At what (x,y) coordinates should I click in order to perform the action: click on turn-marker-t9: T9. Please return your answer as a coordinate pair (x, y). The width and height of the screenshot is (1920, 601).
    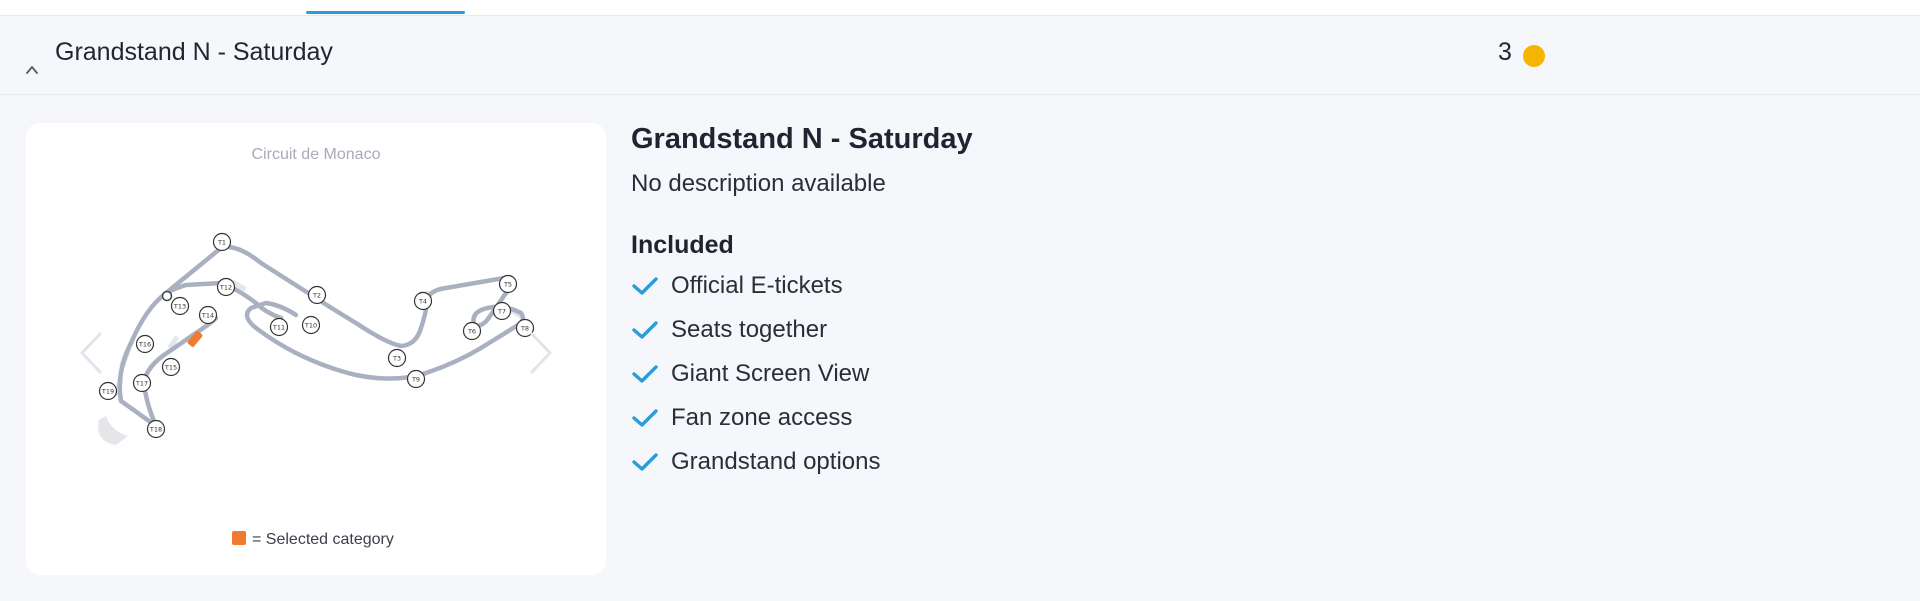
    Looking at the image, I should click on (416, 379).